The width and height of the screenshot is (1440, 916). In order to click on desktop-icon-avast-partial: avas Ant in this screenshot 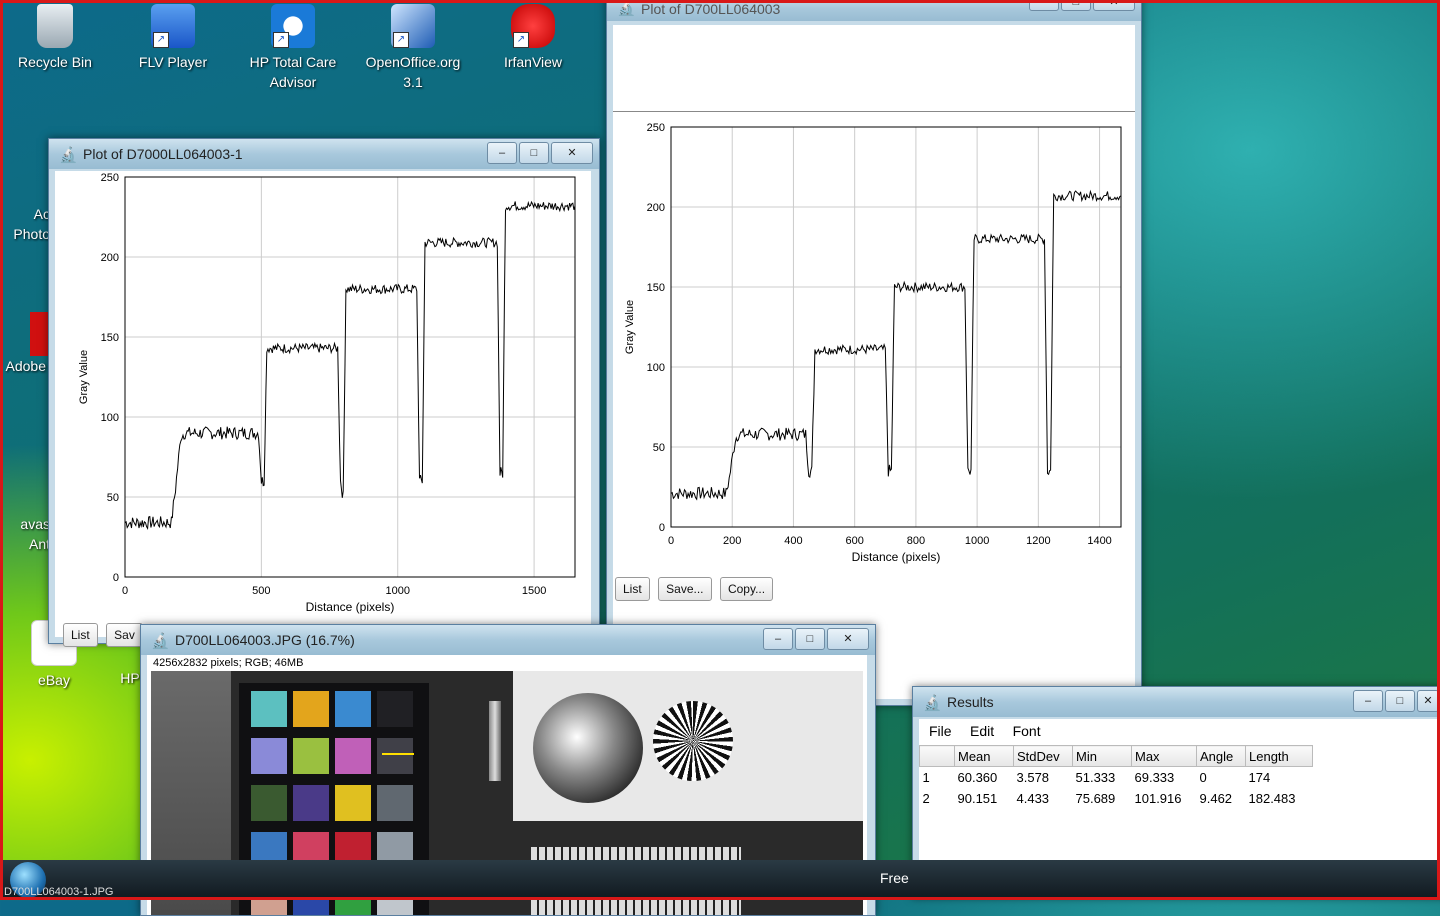, I will do `click(25, 512)`.